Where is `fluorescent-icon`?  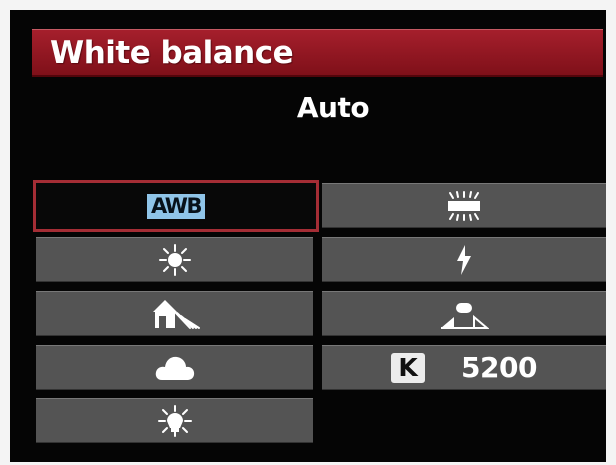 fluorescent-icon is located at coordinates (464, 205).